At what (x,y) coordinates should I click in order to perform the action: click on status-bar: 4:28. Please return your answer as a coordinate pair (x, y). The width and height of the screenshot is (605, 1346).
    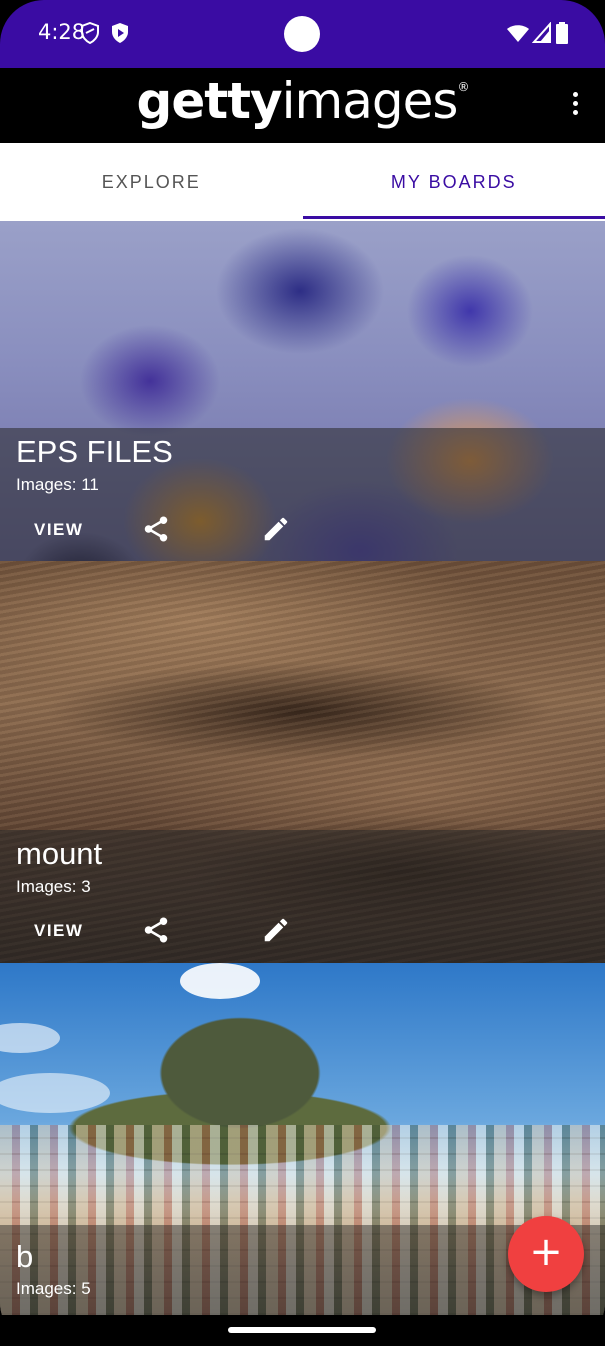
    Looking at the image, I should click on (302, 34).